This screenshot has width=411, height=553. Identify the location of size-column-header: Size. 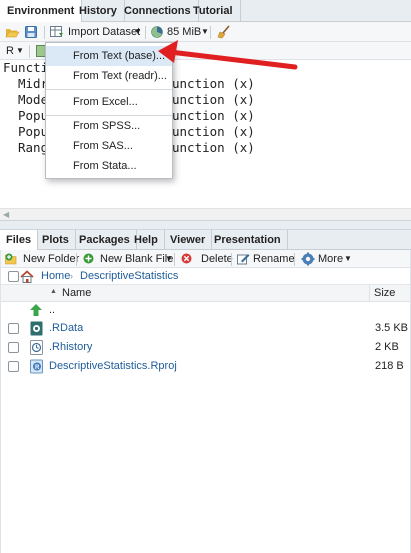
(384, 293).